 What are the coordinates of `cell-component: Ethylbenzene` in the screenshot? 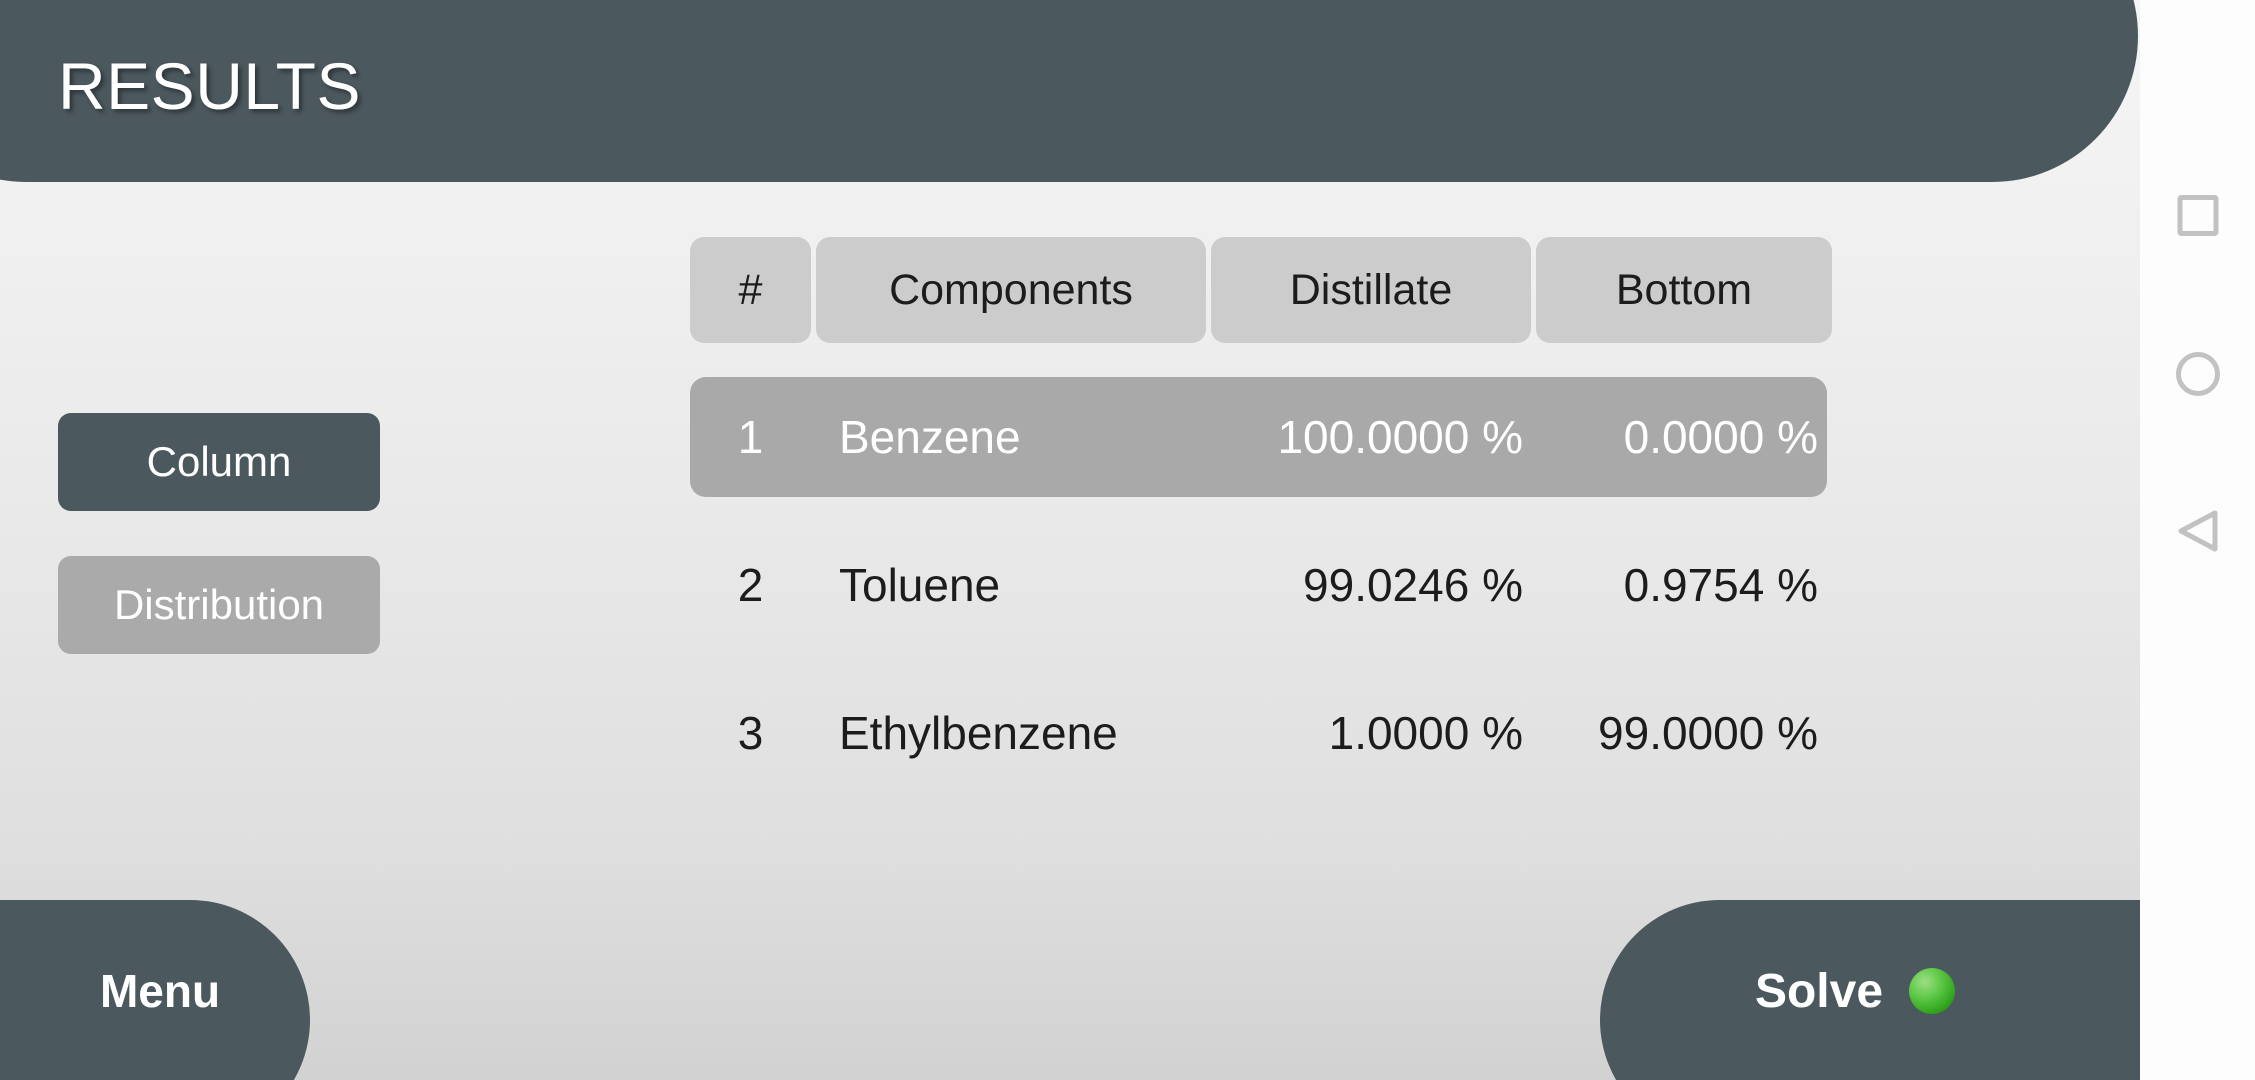 It's located at (978, 733).